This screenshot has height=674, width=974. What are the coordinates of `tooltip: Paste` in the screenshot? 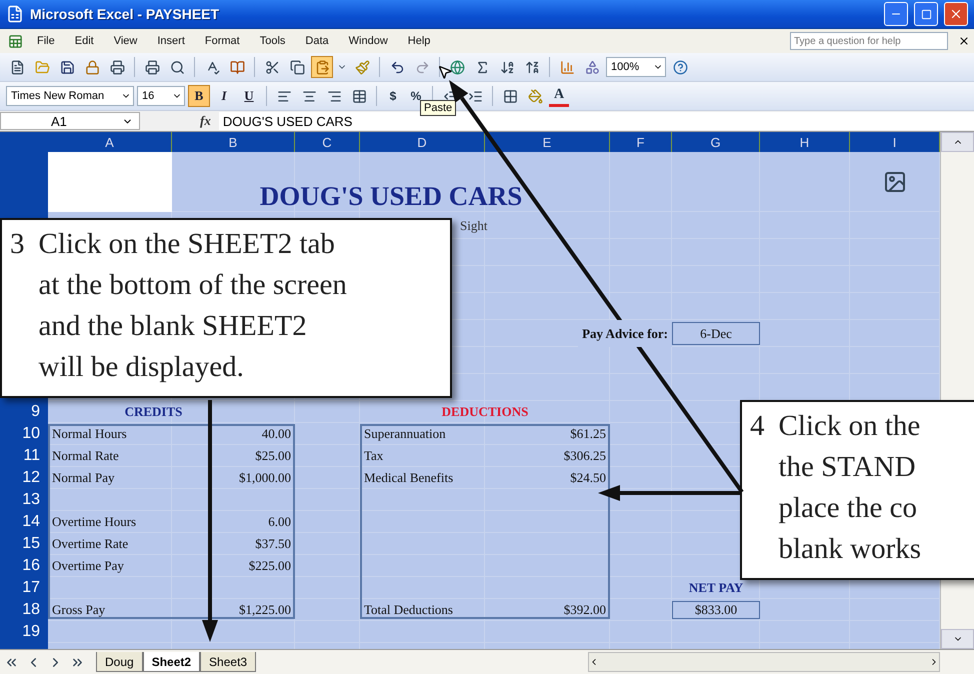 It's located at (438, 108).